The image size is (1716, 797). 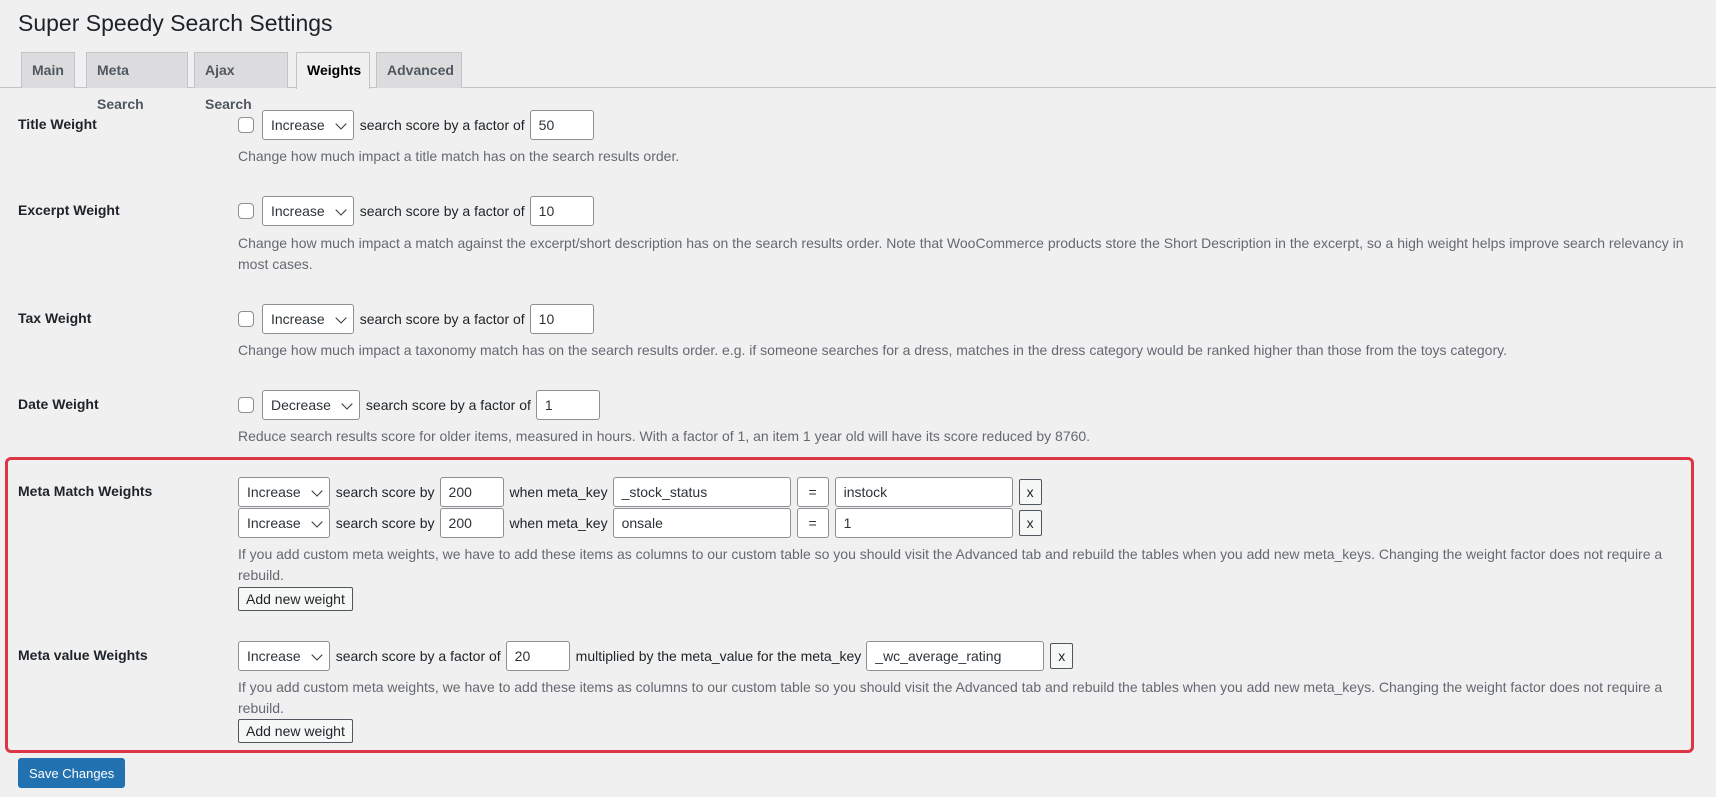 What do you see at coordinates (333, 70) in the screenshot?
I see `tab-weights: Weights` at bounding box center [333, 70].